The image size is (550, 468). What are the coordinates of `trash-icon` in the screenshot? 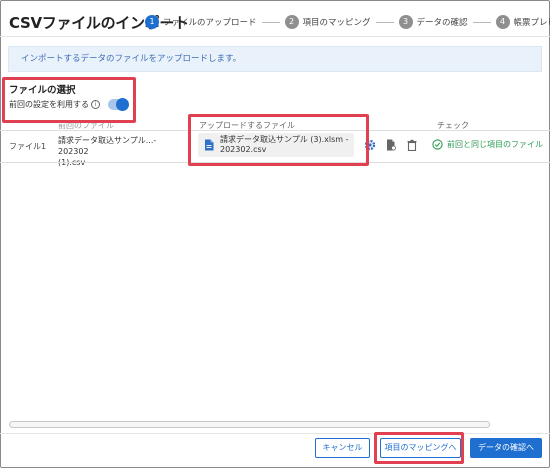 It's located at (412, 145).